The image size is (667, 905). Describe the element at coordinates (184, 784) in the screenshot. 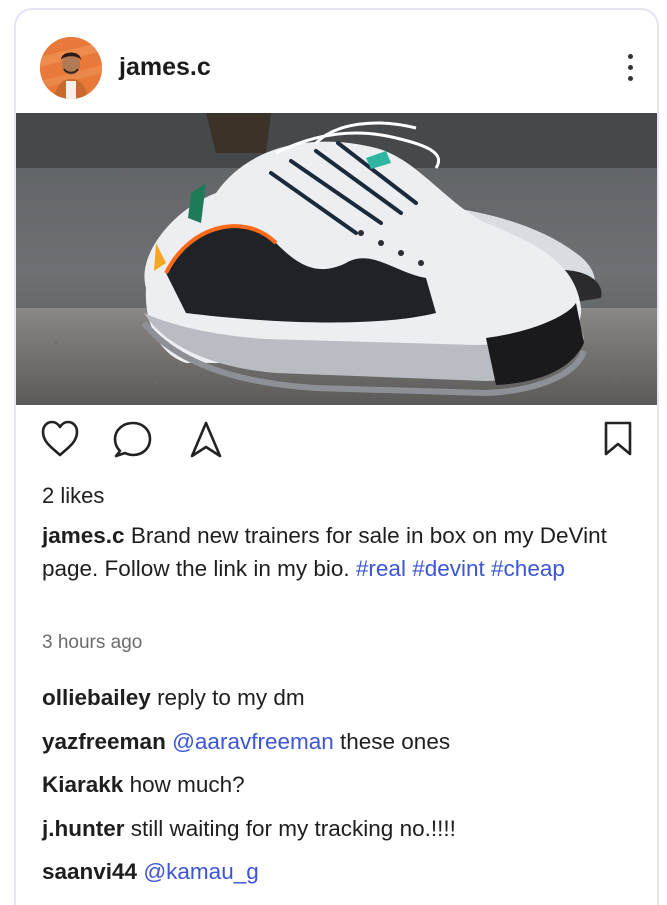

I see `comment-text: how much?` at that location.